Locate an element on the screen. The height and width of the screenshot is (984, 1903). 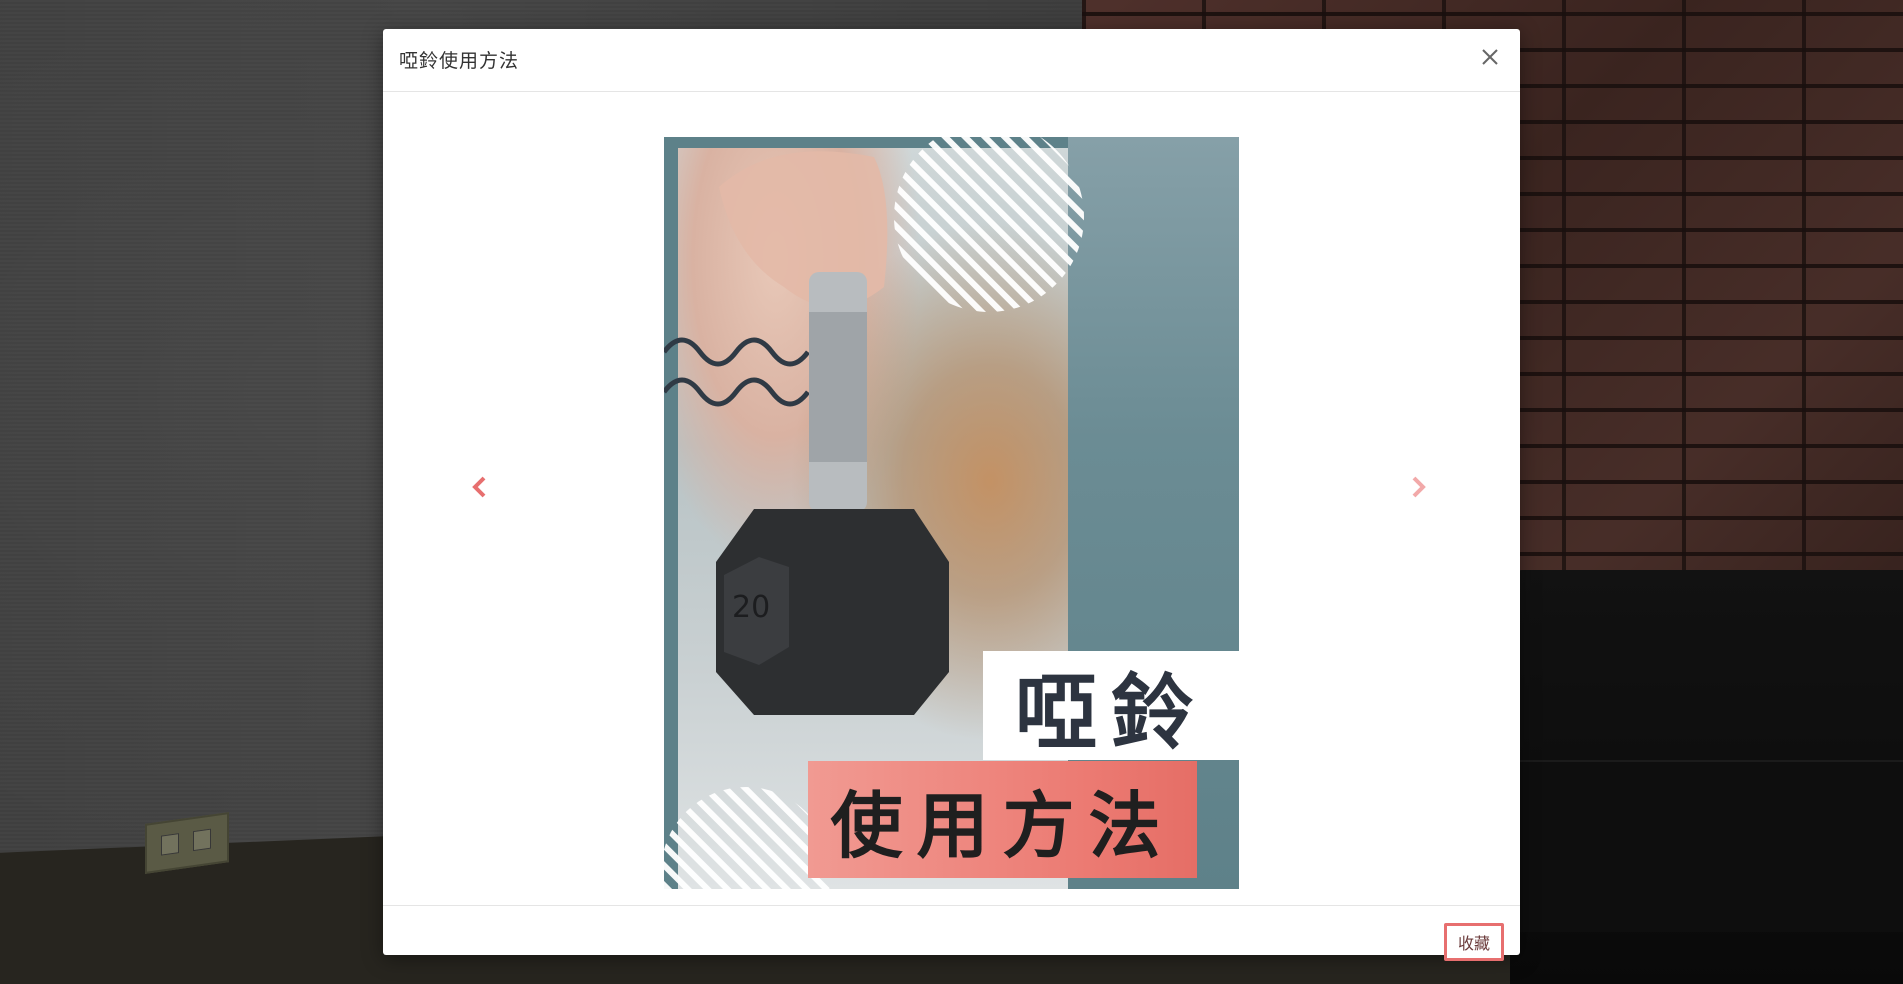
poster-headline-top: 啞鈴 is located at coordinates (1111, 706).